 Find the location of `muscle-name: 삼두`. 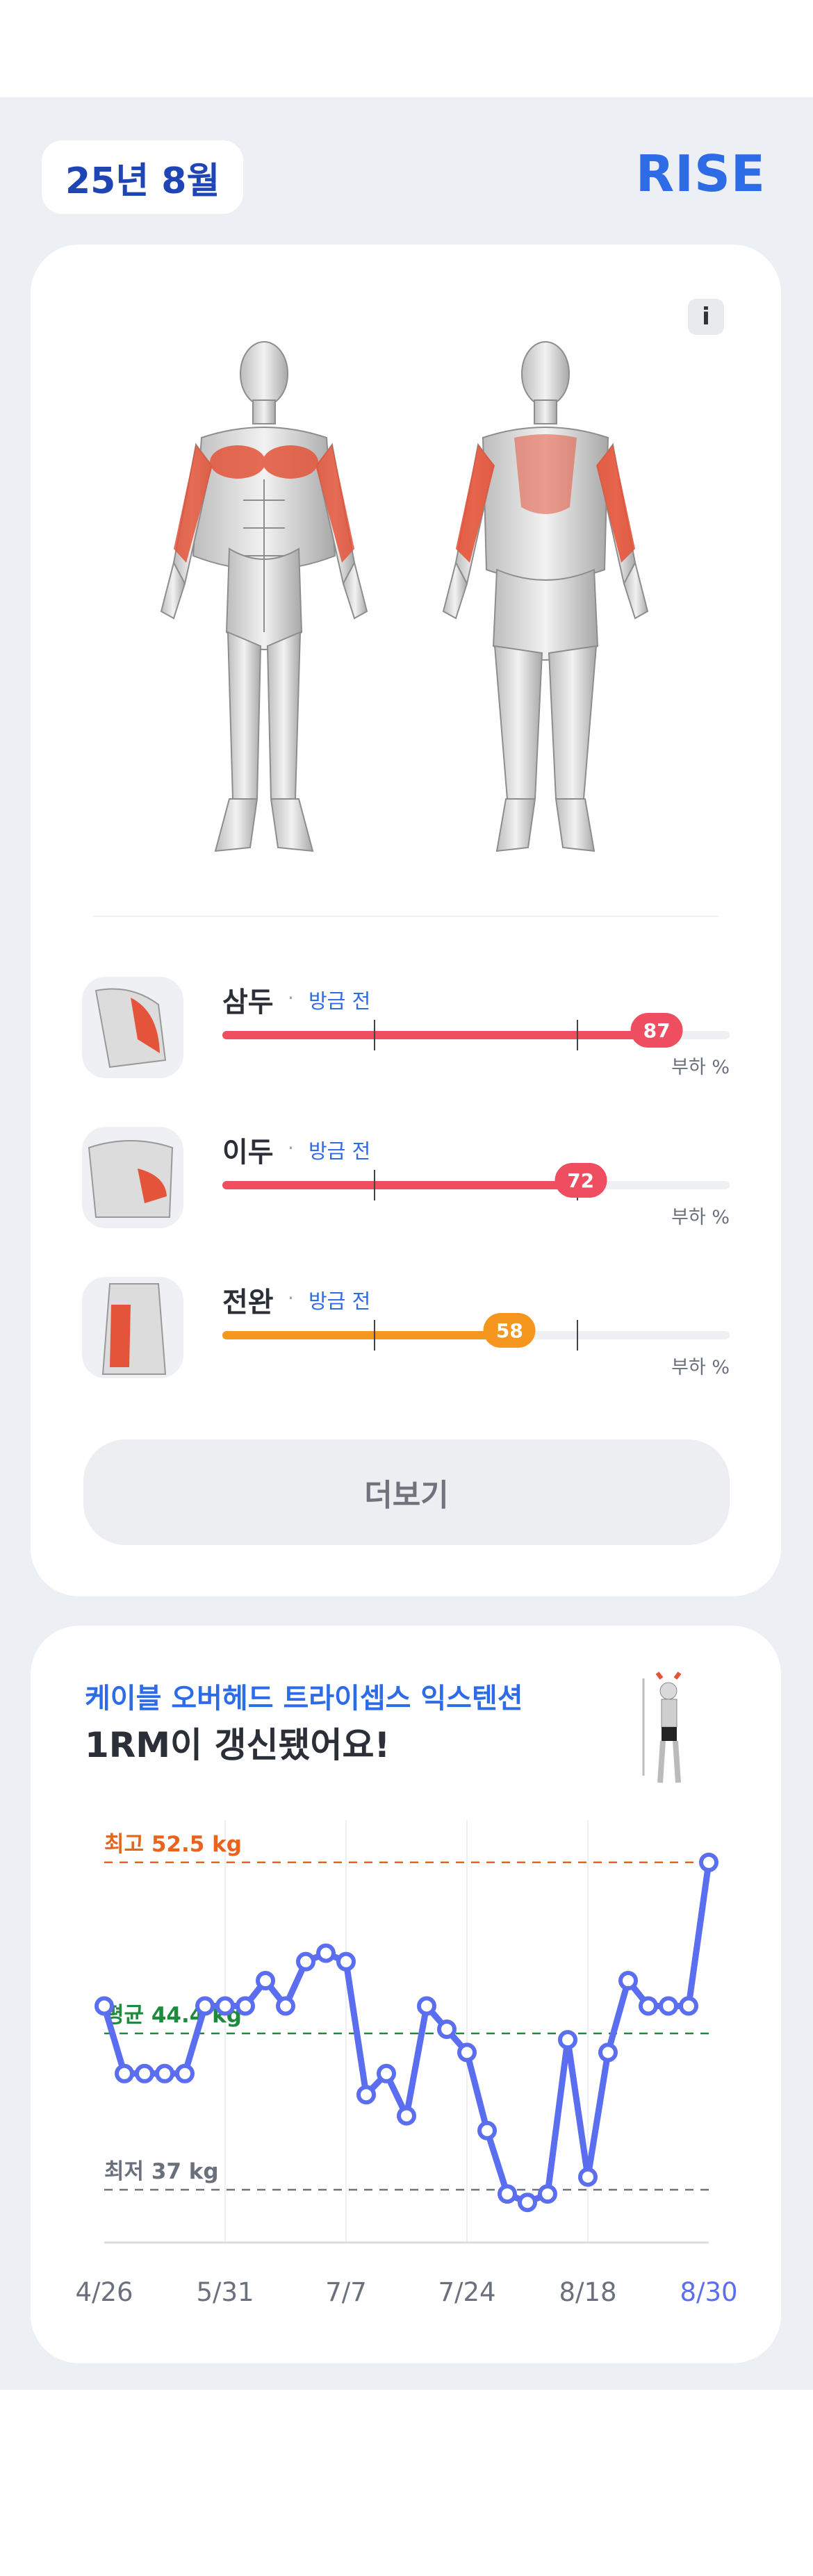

muscle-name: 삼두 is located at coordinates (248, 1002).